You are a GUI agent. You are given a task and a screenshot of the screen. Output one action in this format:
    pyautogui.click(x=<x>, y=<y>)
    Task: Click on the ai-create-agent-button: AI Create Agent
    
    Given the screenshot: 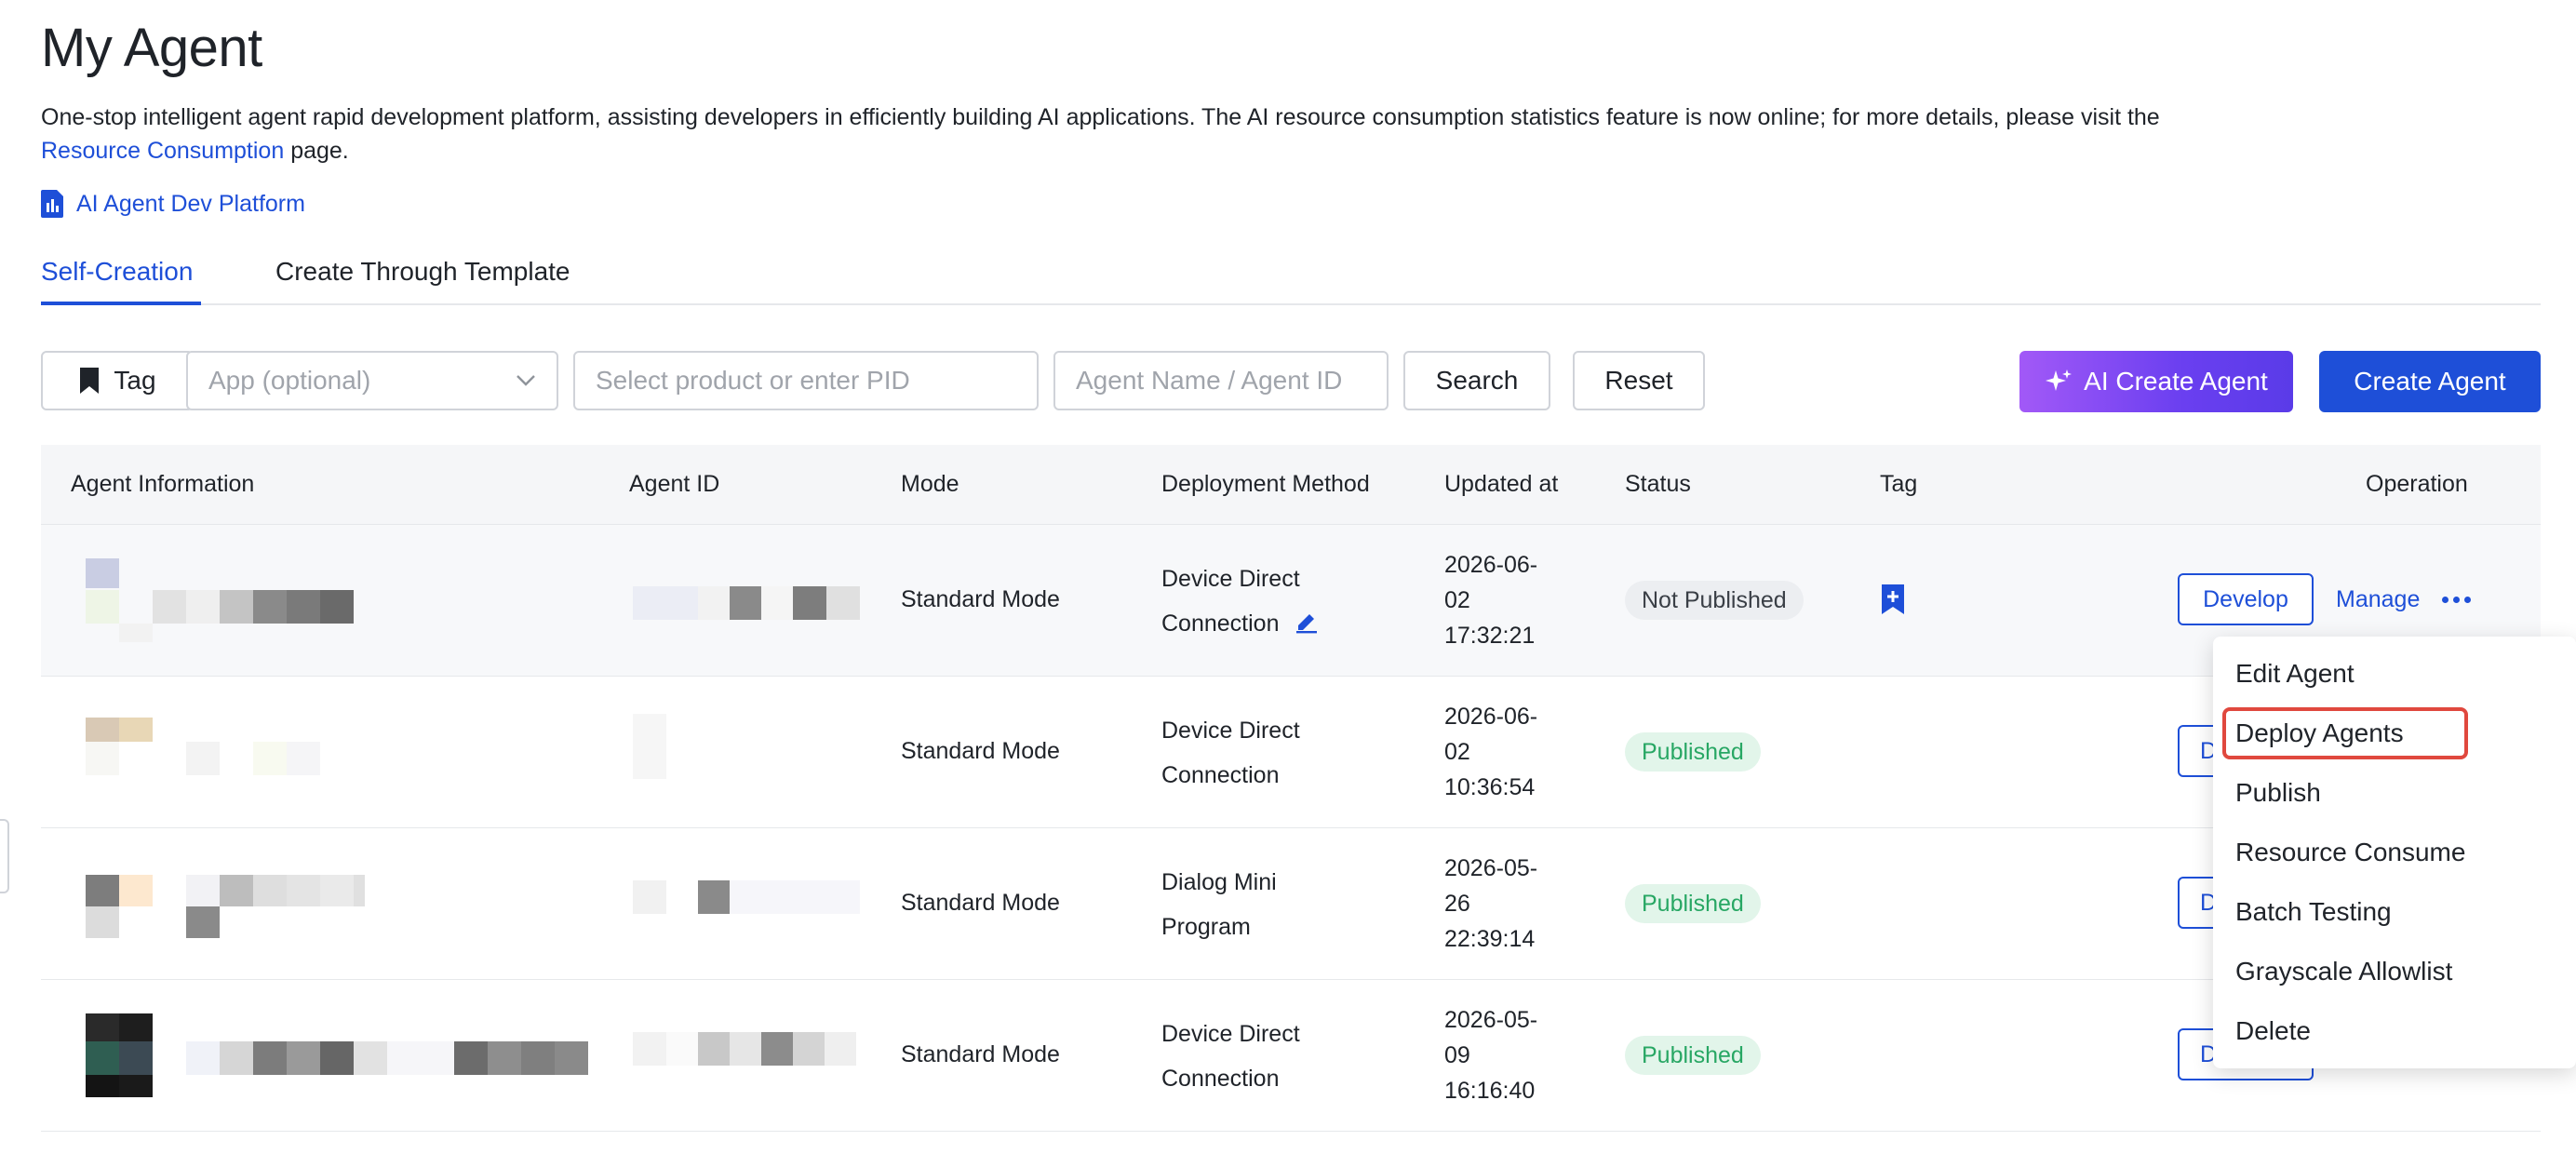 What is the action you would take?
    pyautogui.click(x=2156, y=381)
    